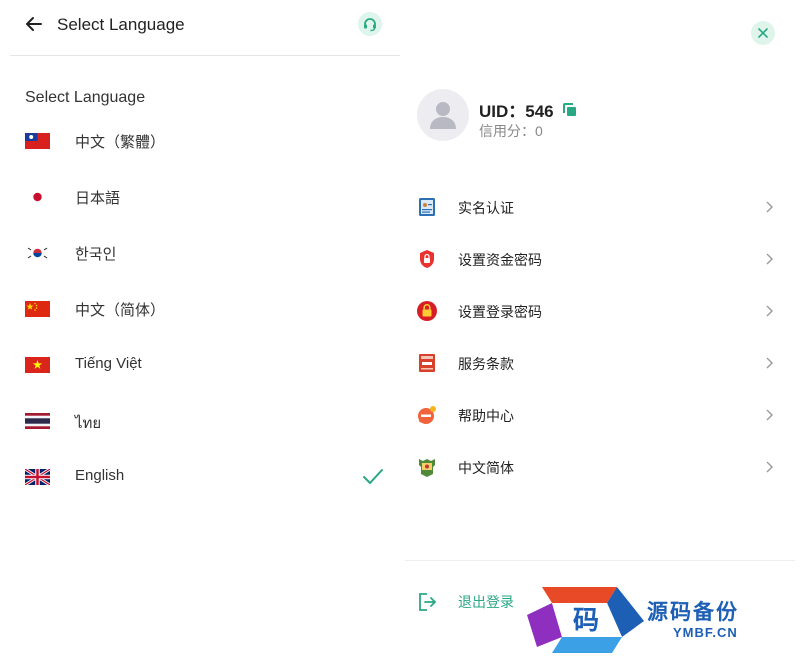 This screenshot has width=805, height=665. I want to click on close-button, so click(763, 33).